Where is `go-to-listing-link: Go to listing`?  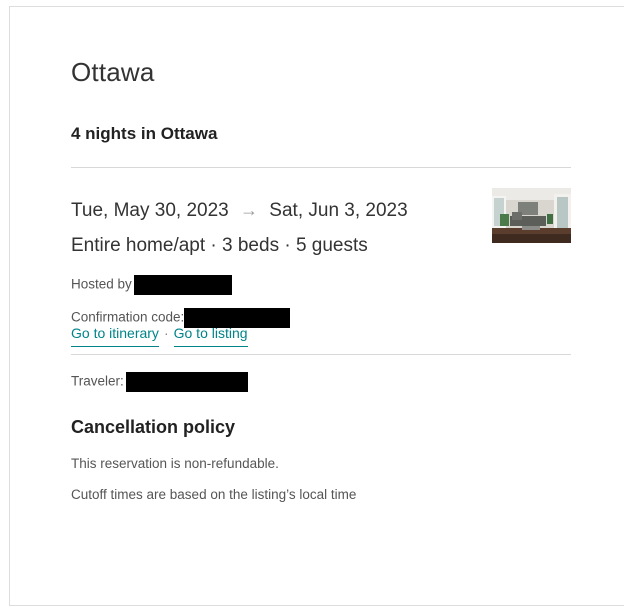 go-to-listing-link: Go to listing is located at coordinates (210, 336).